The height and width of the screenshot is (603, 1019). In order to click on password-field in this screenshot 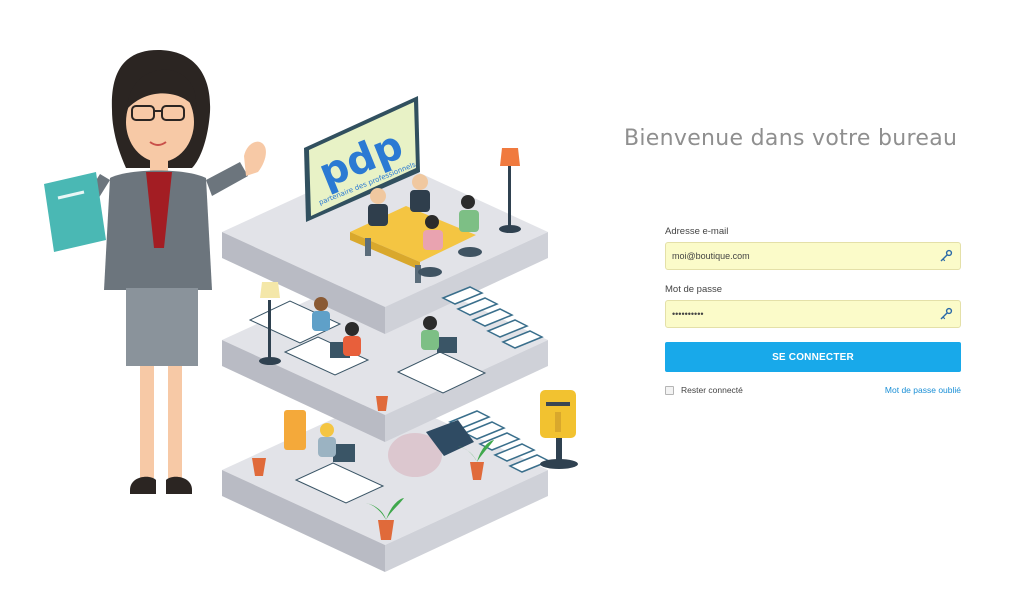, I will do `click(799, 314)`.